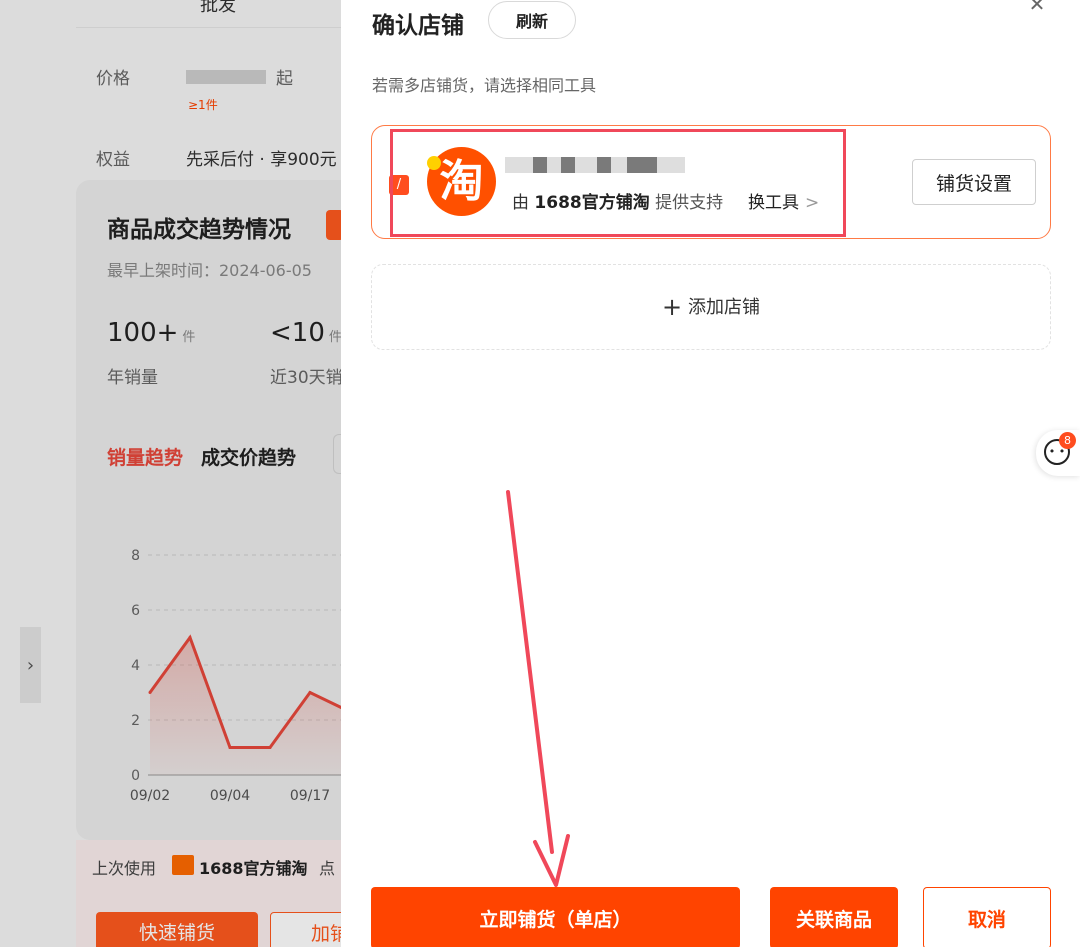 The height and width of the screenshot is (947, 1080). What do you see at coordinates (532, 20) in the screenshot?
I see `refresh-button: 刷新` at bounding box center [532, 20].